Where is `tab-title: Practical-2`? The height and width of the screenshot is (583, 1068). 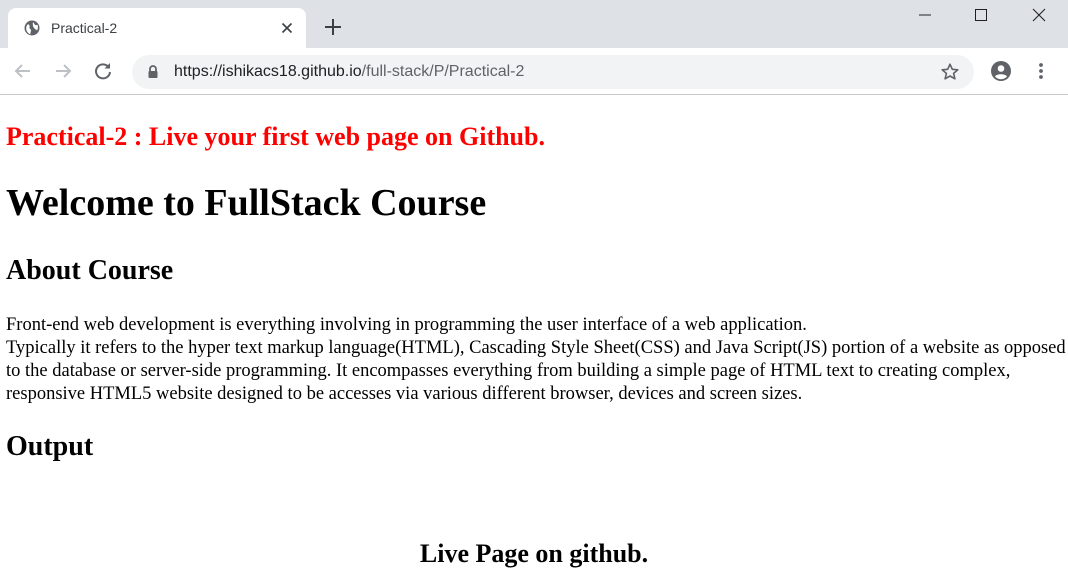 tab-title: Practical-2 is located at coordinates (84, 28).